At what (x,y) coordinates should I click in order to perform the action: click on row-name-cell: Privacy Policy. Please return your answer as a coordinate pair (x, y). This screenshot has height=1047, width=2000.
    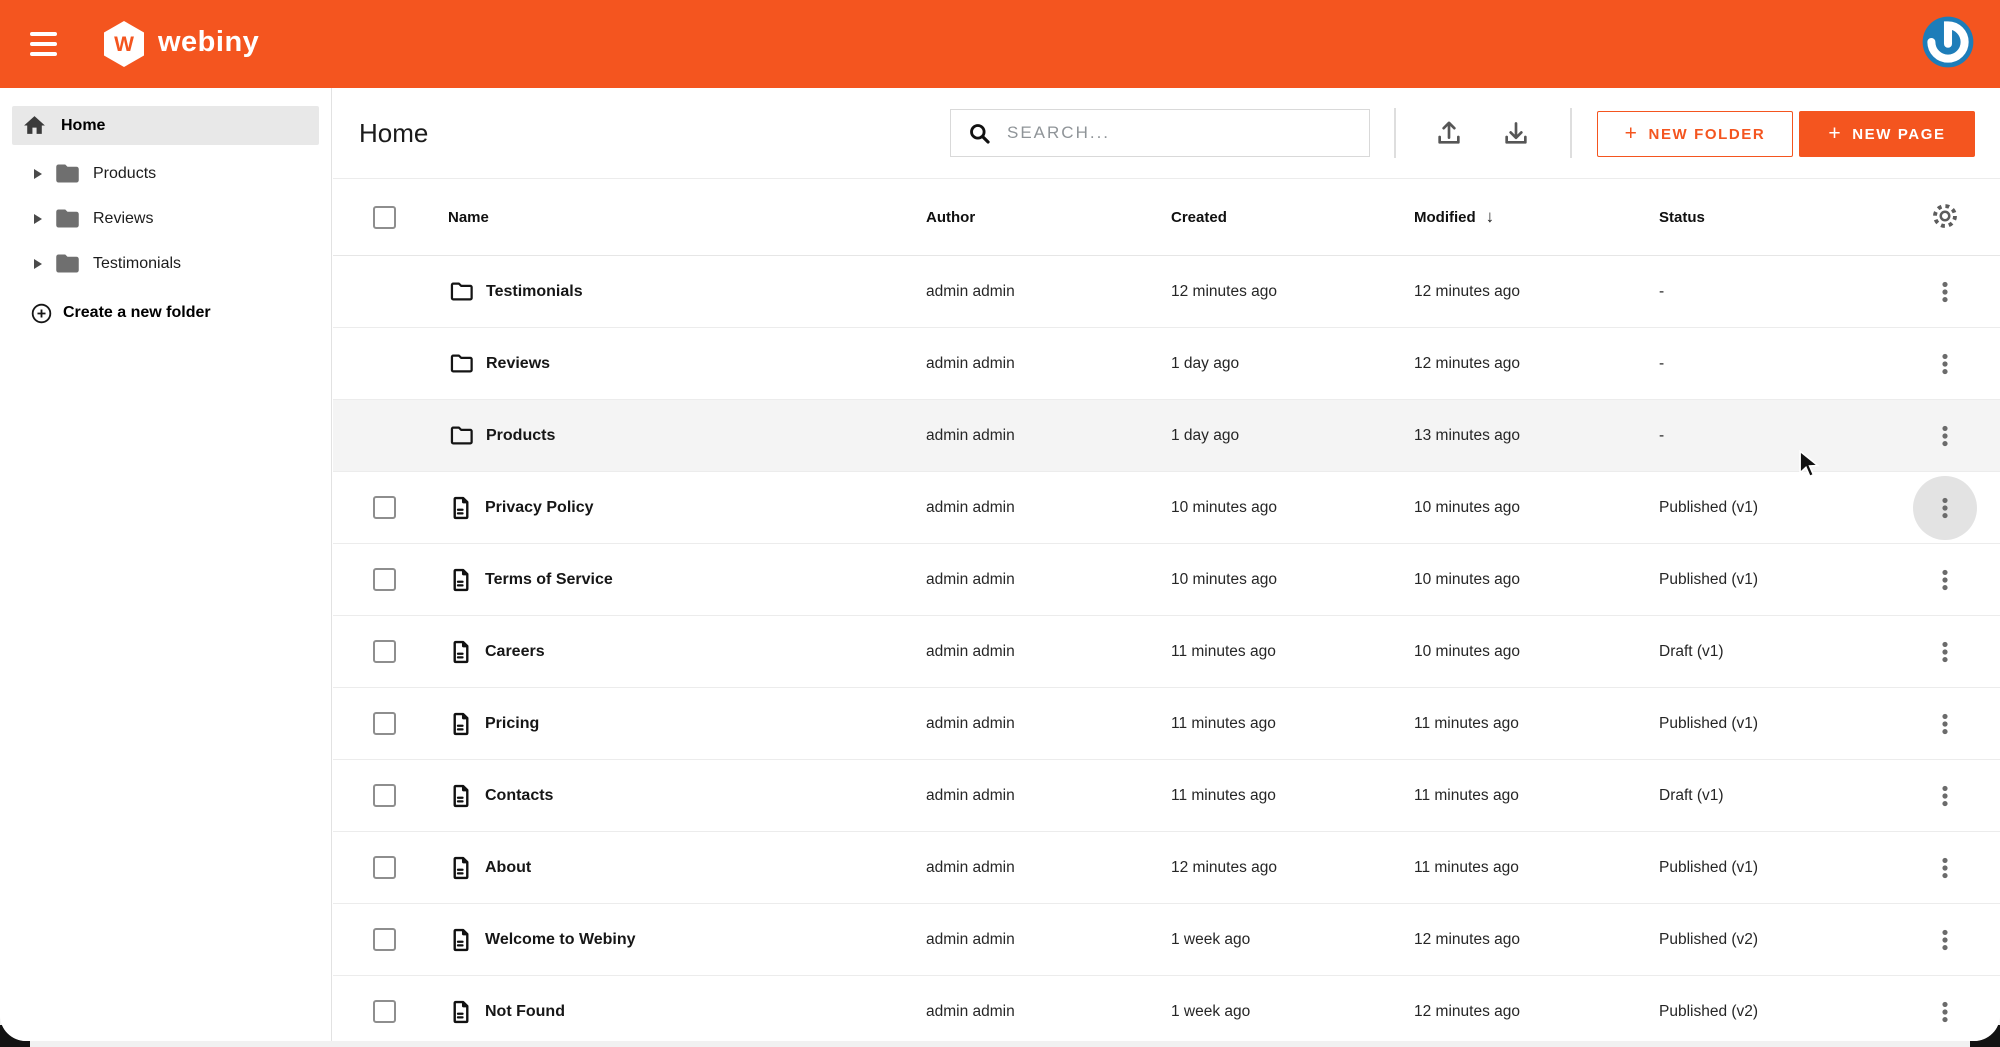
    Looking at the image, I should click on (687, 508).